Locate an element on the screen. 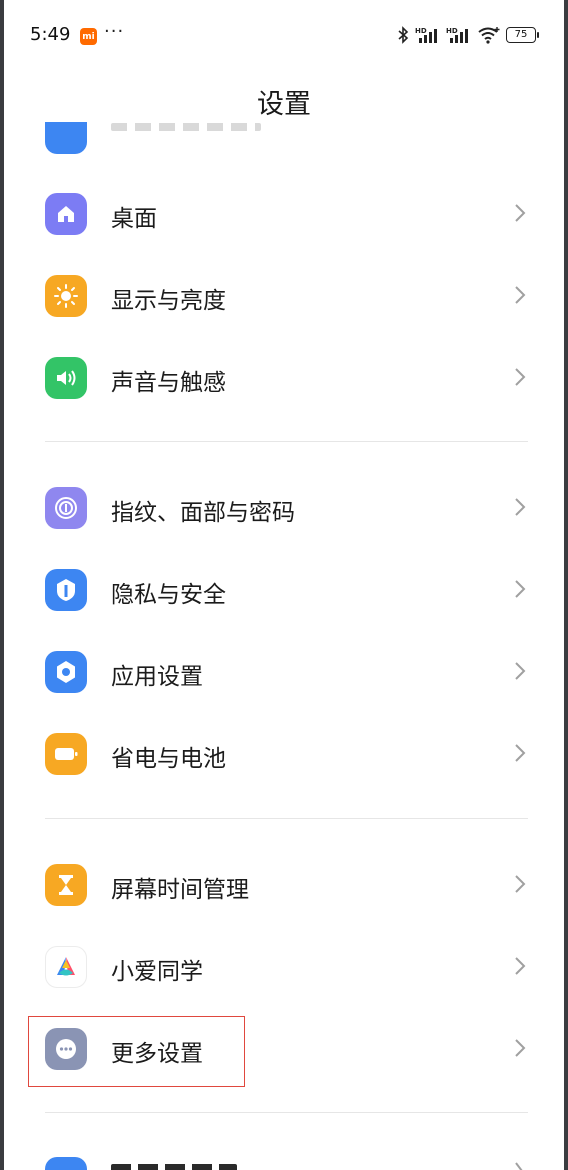  settings-item-desktop: 桌面 is located at coordinates (284, 213).